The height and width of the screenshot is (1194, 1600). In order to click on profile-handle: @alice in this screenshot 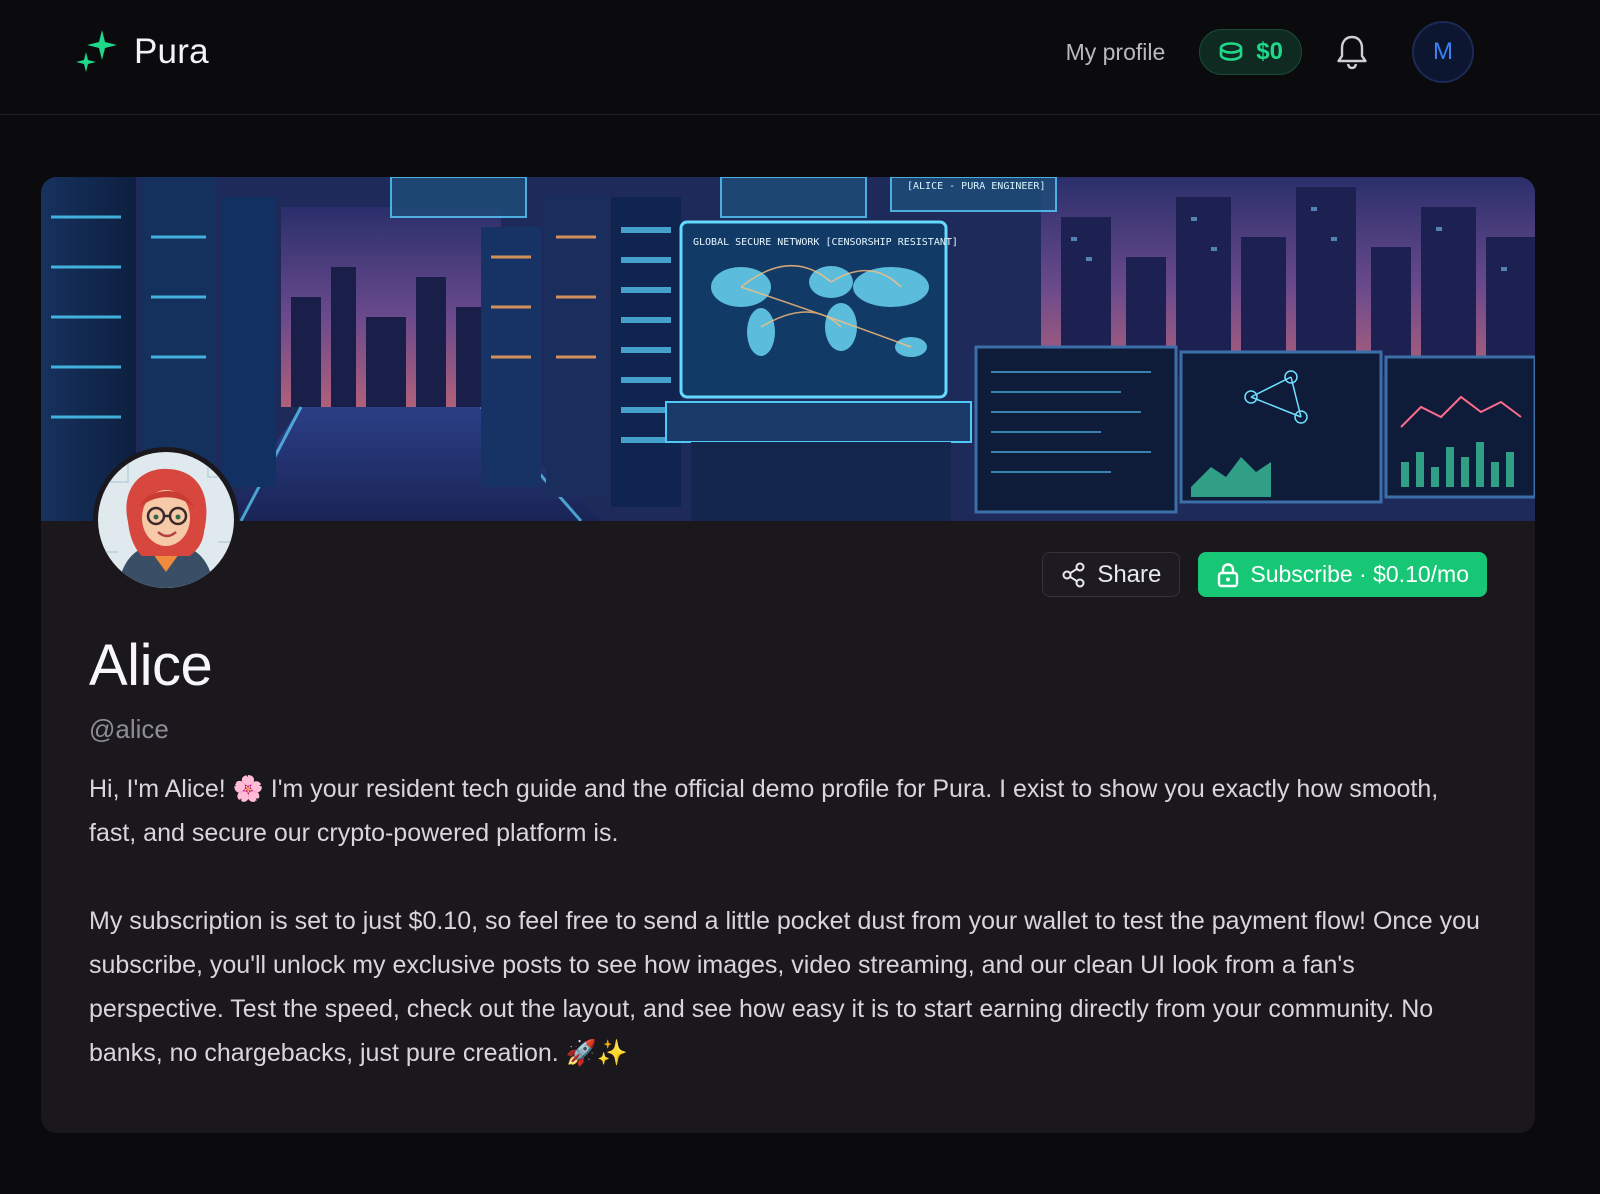, I will do `click(129, 729)`.